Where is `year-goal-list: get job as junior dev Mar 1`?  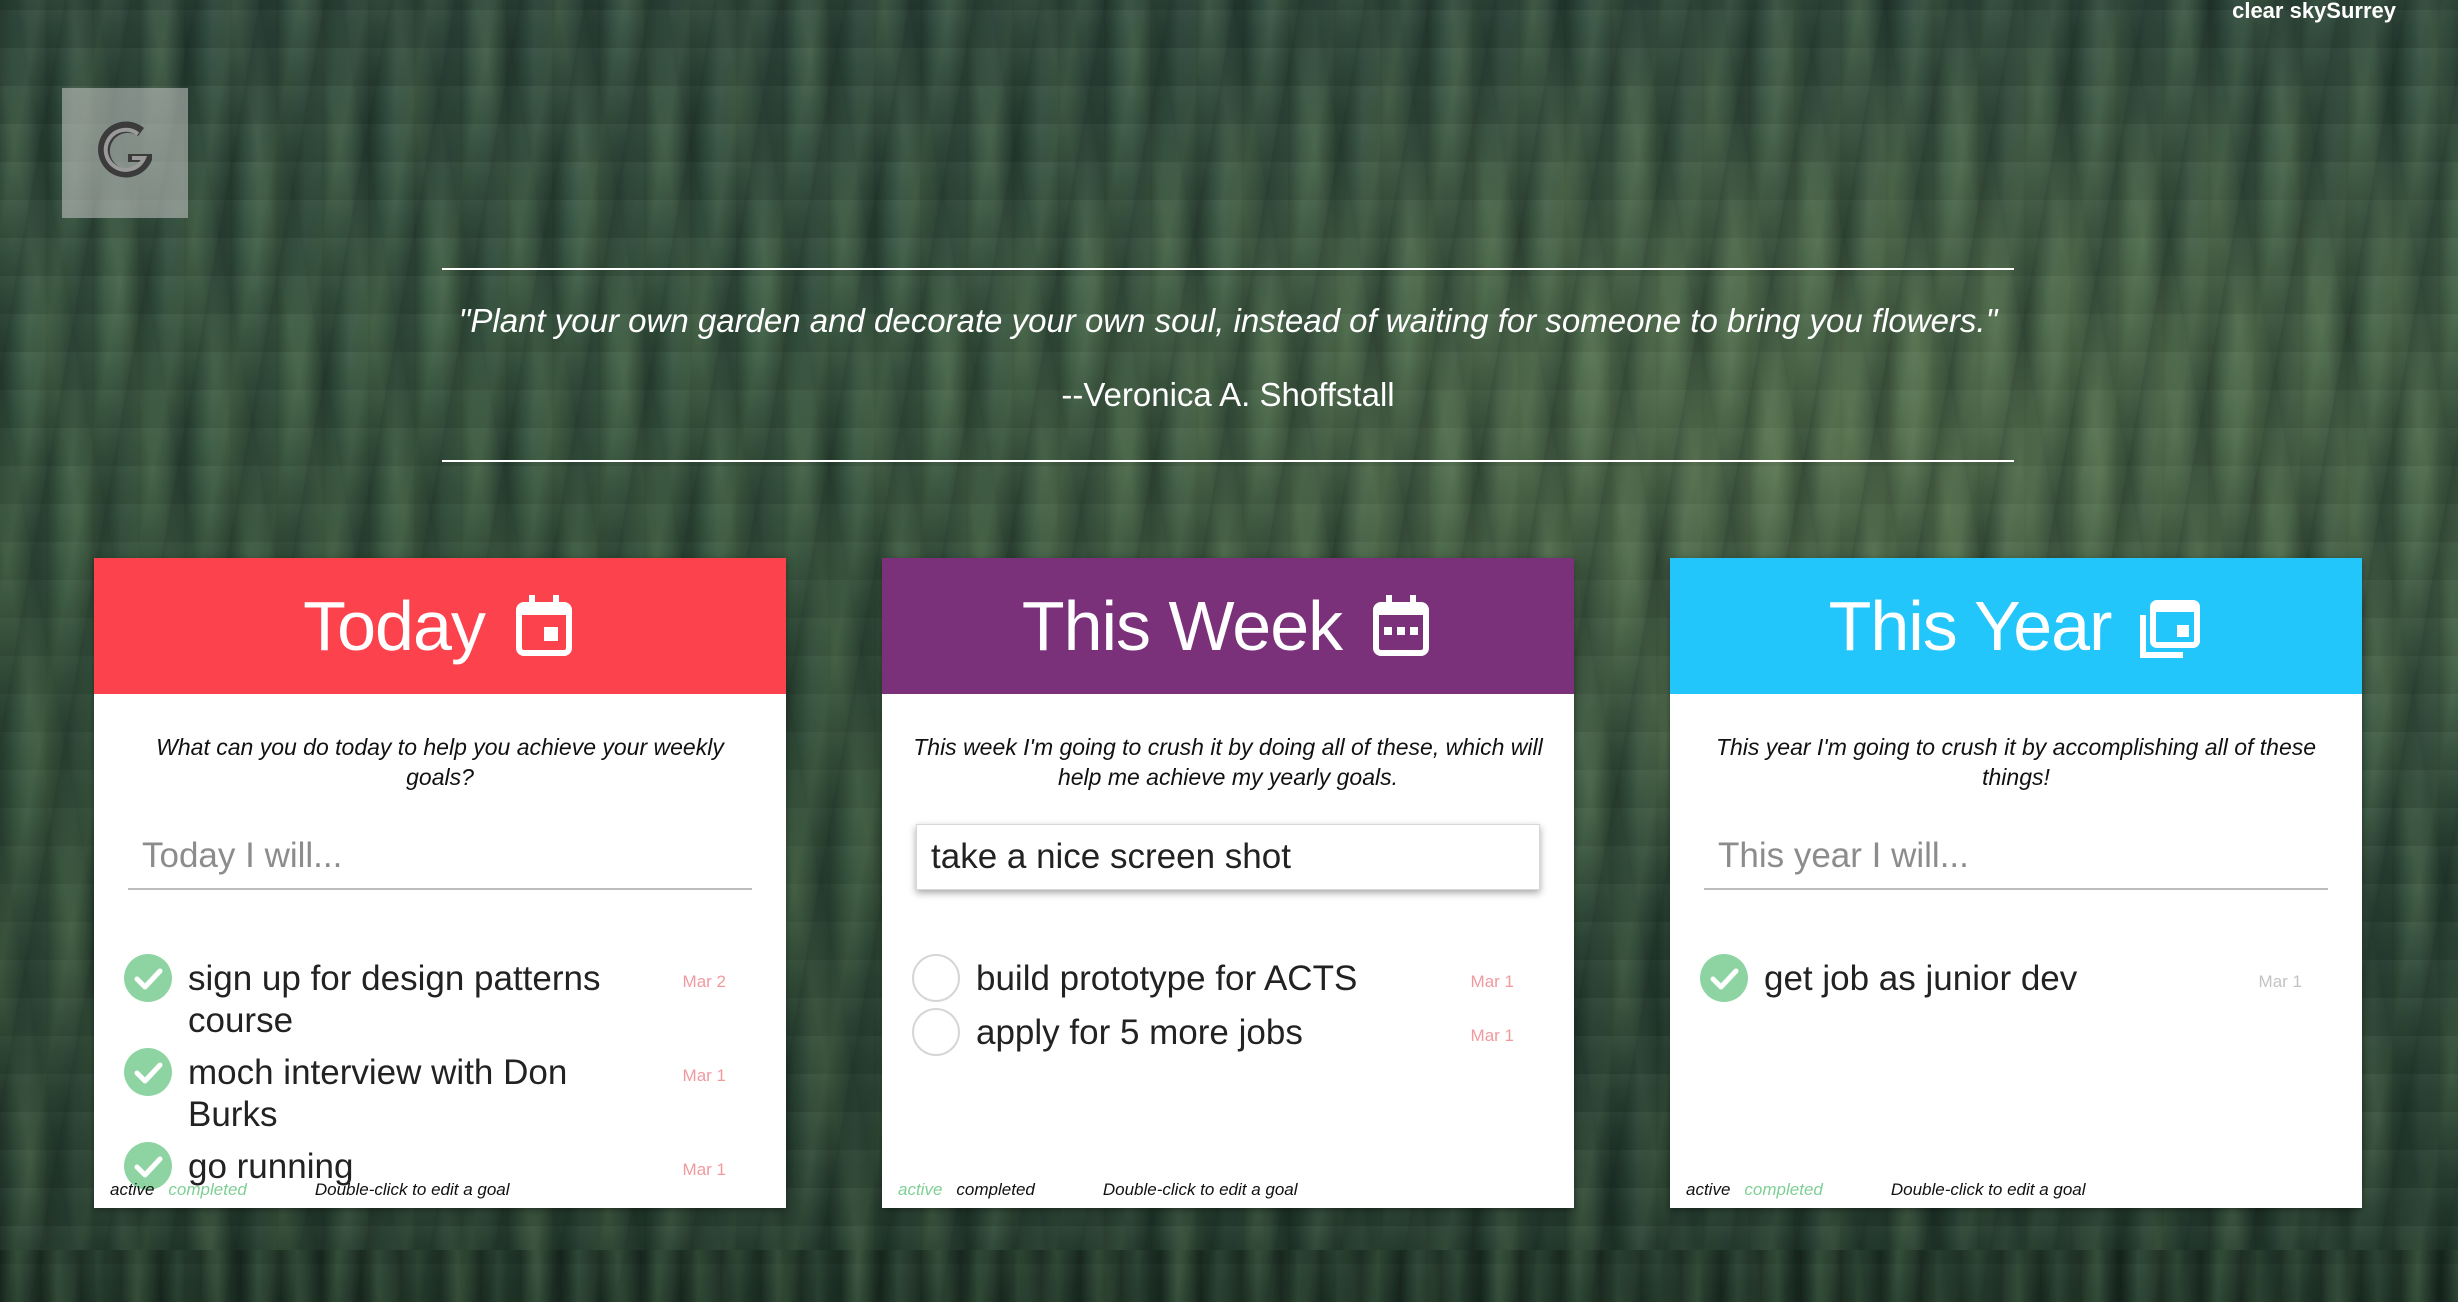
year-goal-list: get job as junior dev Mar 1 is located at coordinates (2001, 983).